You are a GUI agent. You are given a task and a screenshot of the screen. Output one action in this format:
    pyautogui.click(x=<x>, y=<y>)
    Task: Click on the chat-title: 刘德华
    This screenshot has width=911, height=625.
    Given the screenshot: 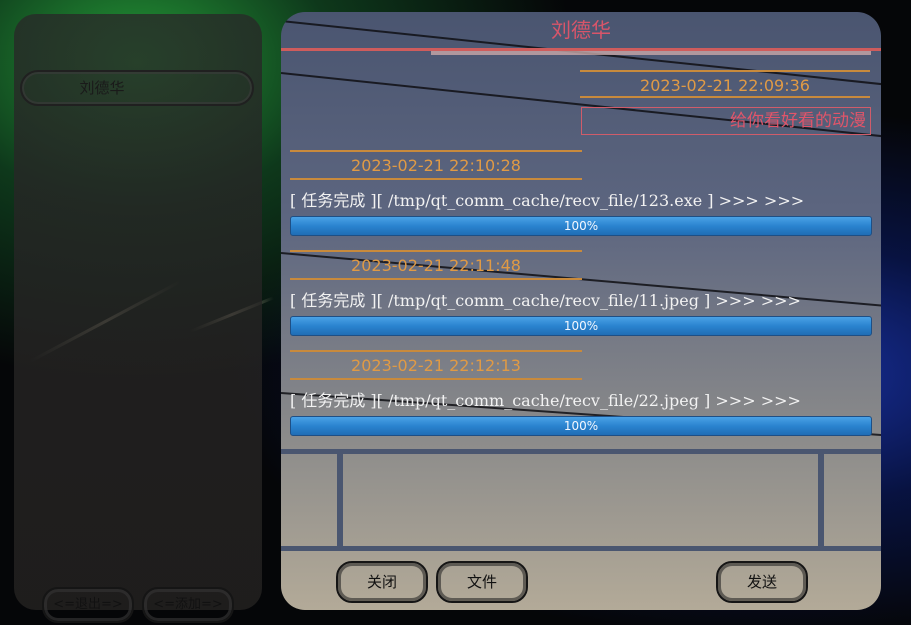 What is the action you would take?
    pyautogui.click(x=581, y=31)
    